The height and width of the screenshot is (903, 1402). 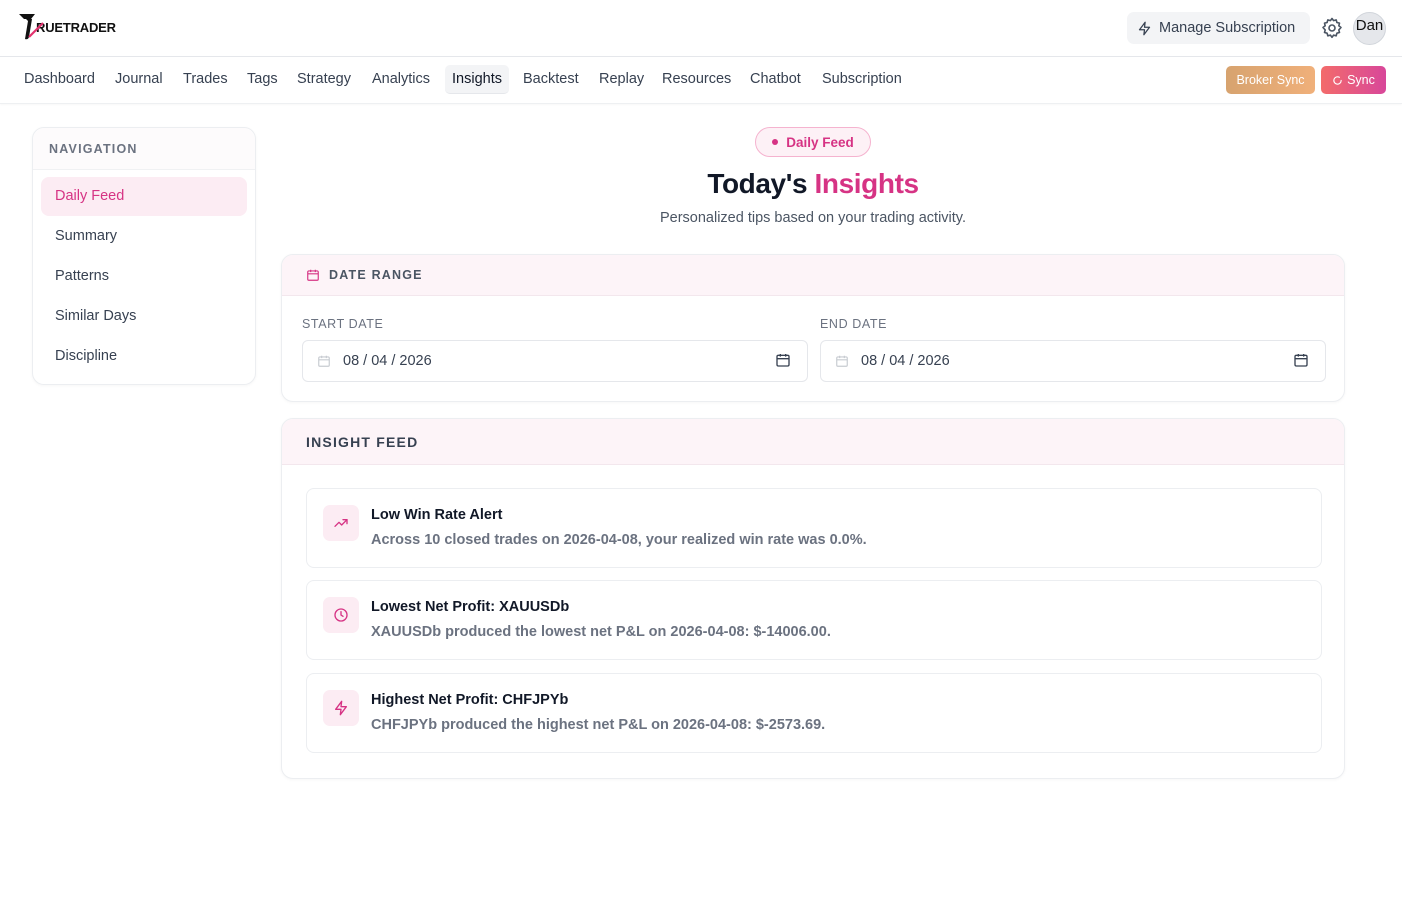 I want to click on start-date-input: 08 / 04 / 2026, so click(x=555, y=361).